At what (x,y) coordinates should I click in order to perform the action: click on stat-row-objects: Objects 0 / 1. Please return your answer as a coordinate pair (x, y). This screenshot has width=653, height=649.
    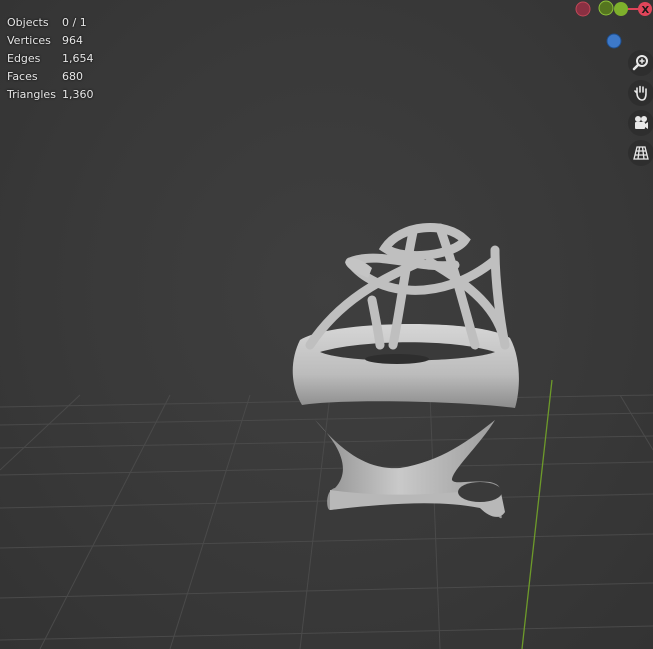
    Looking at the image, I should click on (50, 23).